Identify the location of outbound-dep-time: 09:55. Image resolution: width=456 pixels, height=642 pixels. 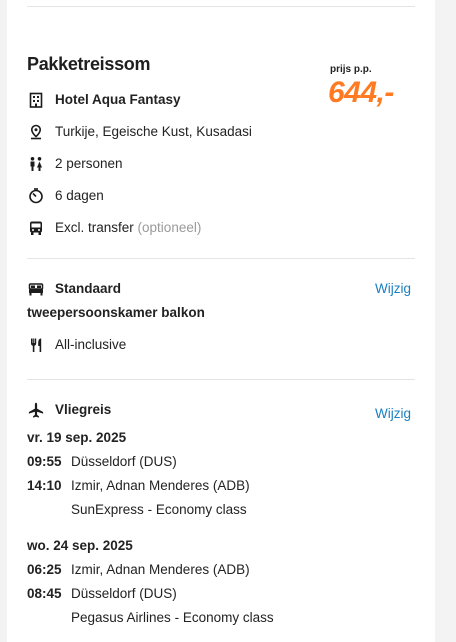
(44, 461).